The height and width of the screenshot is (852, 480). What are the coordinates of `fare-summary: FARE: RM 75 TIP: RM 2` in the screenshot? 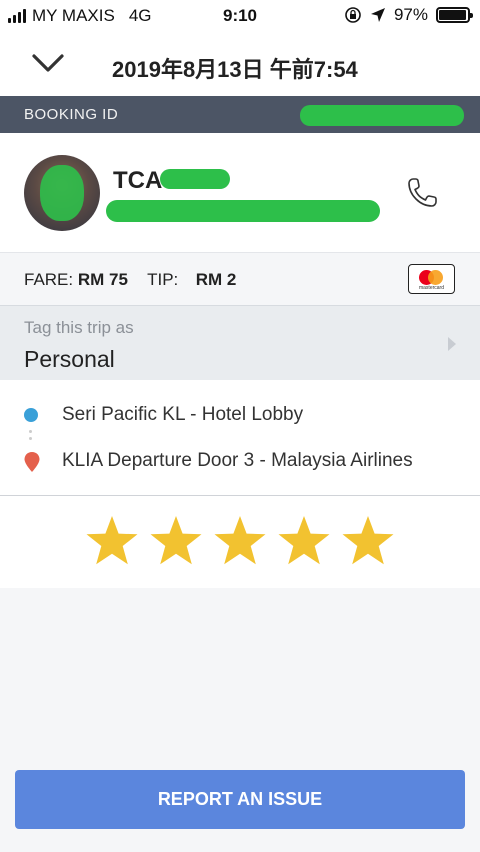 It's located at (130, 280).